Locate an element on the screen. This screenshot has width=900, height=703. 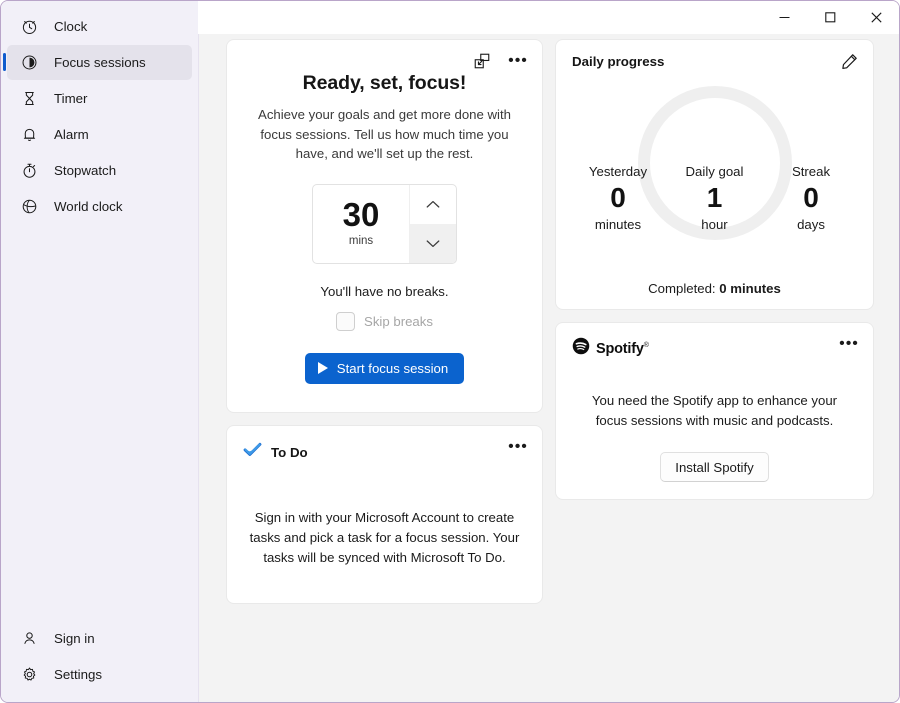
streak-unit: days is located at coordinates (811, 224).